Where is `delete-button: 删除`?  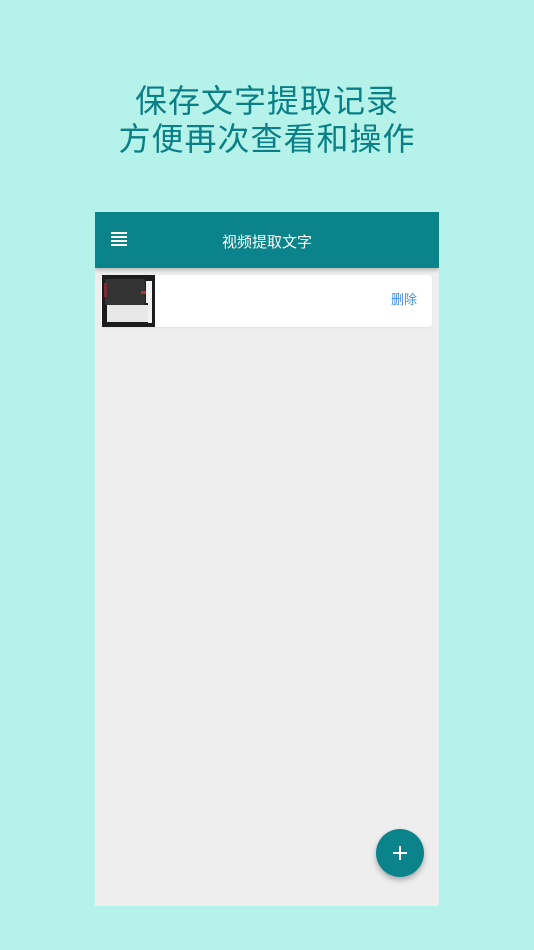 delete-button: 删除 is located at coordinates (404, 301).